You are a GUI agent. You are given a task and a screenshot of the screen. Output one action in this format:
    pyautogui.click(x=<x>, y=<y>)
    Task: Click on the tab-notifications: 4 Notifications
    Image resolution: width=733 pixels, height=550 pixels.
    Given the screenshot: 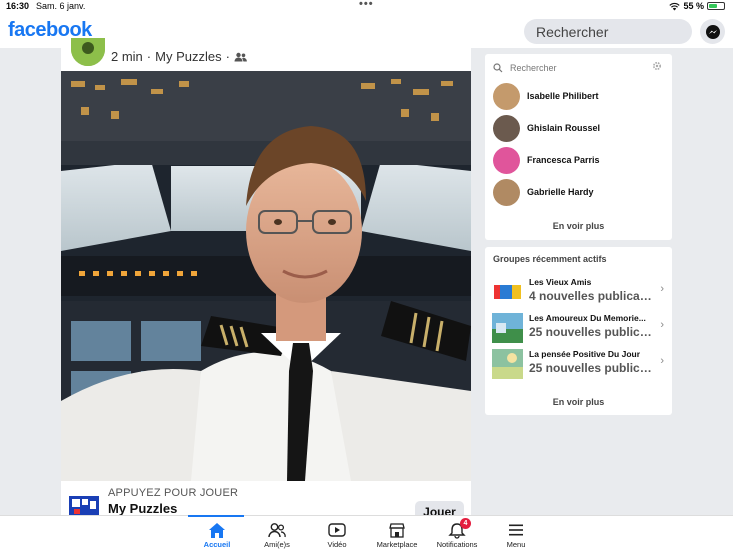 What is the action you would take?
    pyautogui.click(x=457, y=533)
    